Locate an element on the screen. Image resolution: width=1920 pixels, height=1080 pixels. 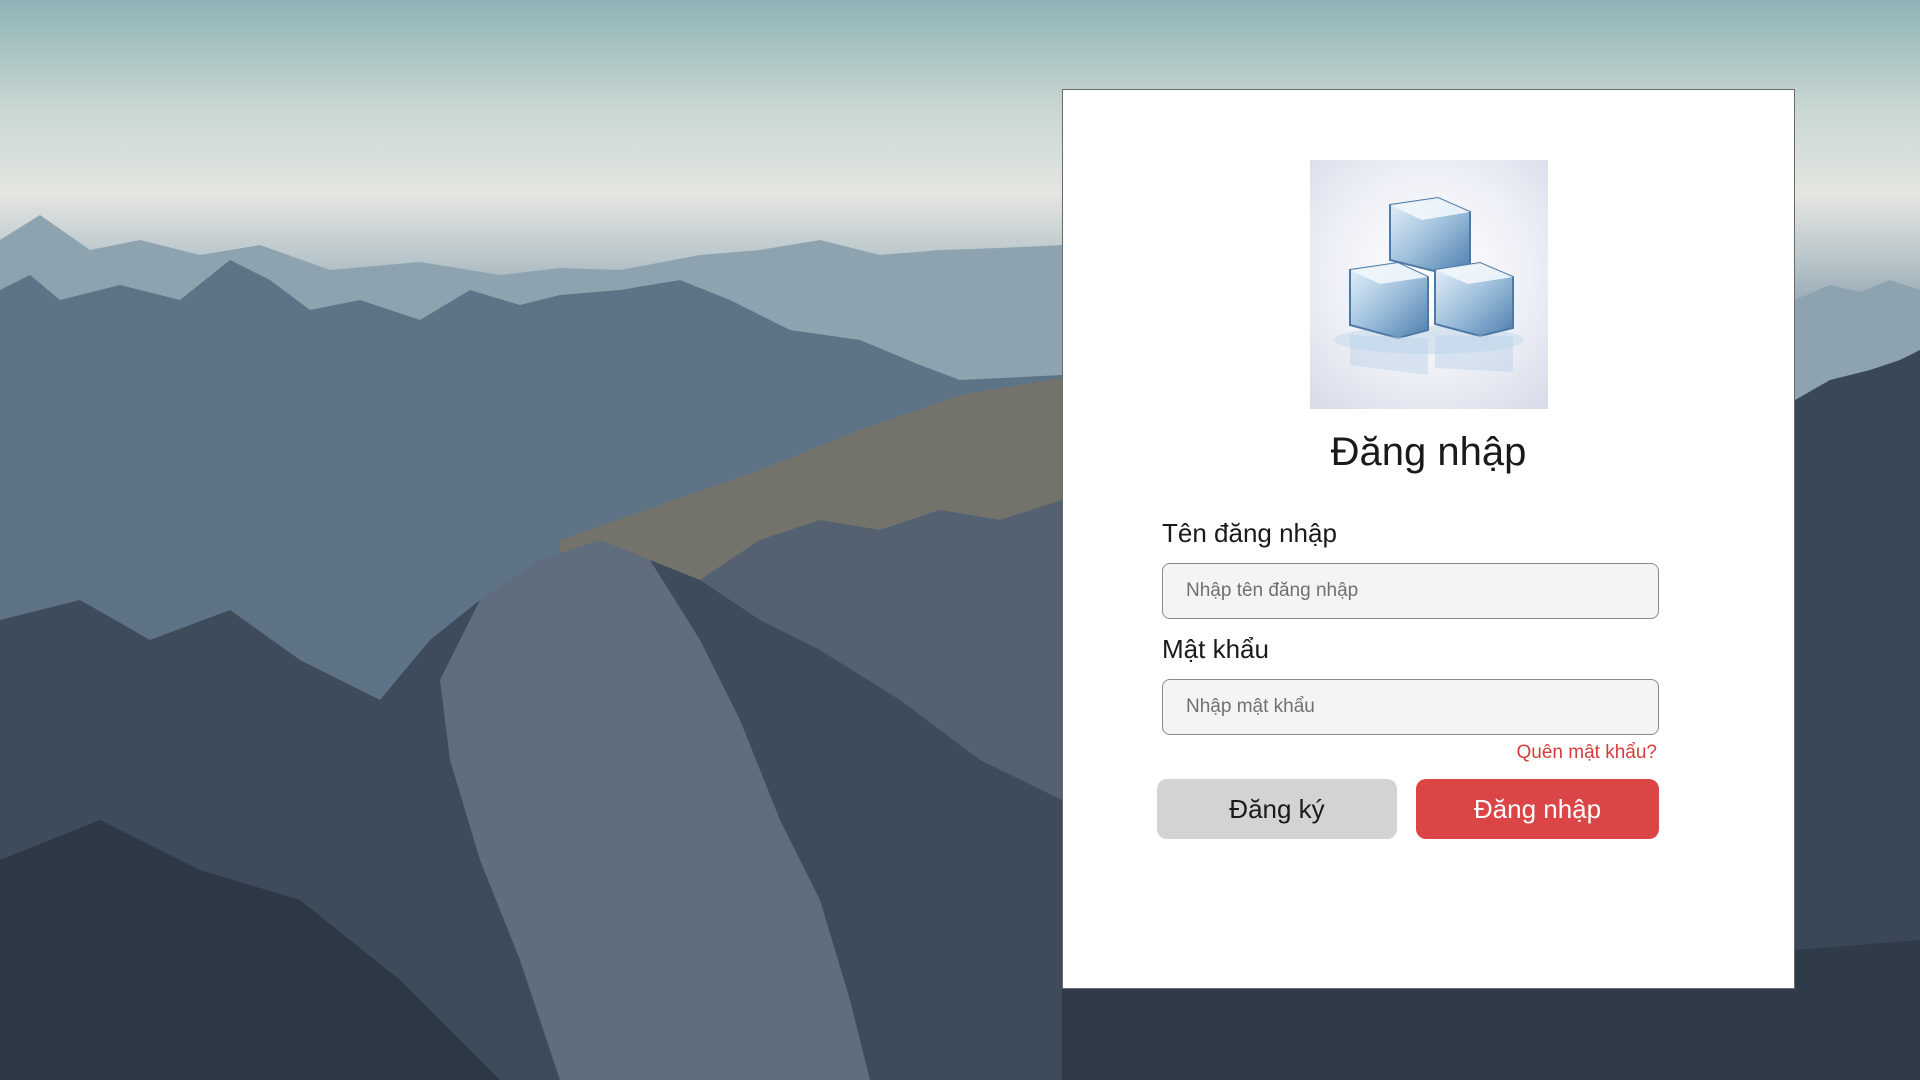
username-input is located at coordinates (1410, 591).